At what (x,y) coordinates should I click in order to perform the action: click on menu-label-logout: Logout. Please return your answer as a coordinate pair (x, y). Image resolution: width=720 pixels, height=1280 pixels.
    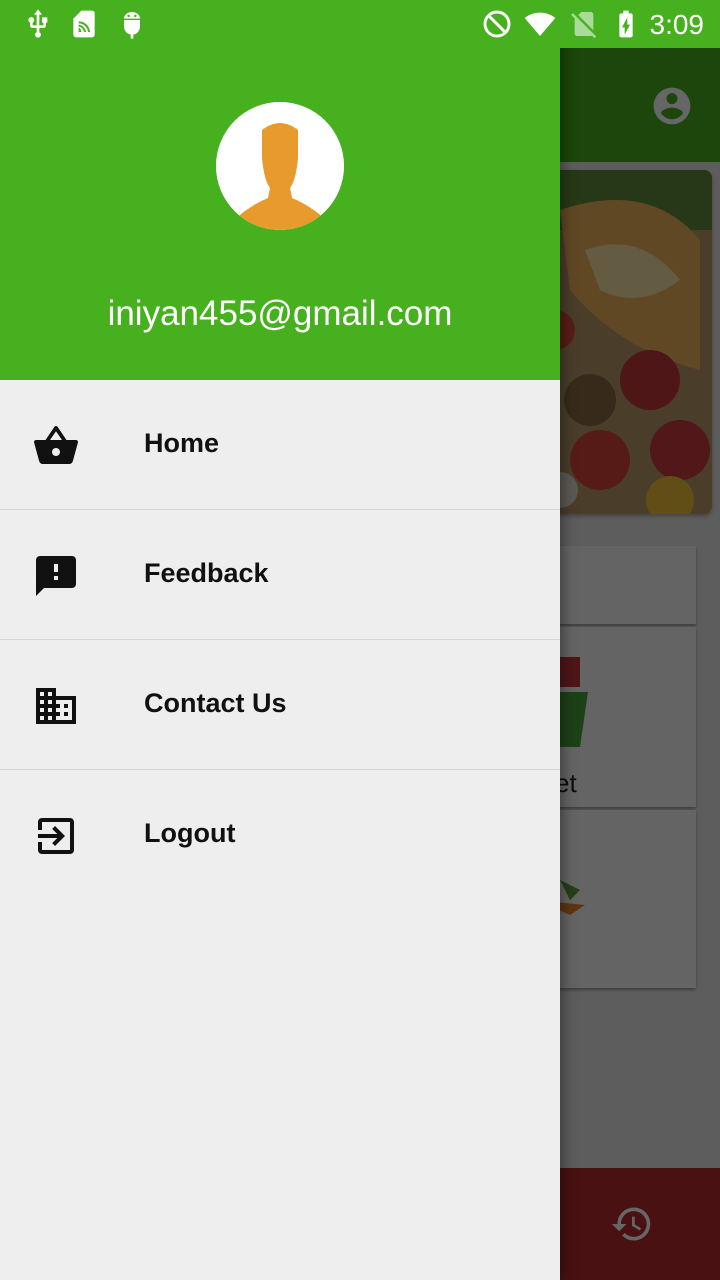
    Looking at the image, I should click on (190, 833).